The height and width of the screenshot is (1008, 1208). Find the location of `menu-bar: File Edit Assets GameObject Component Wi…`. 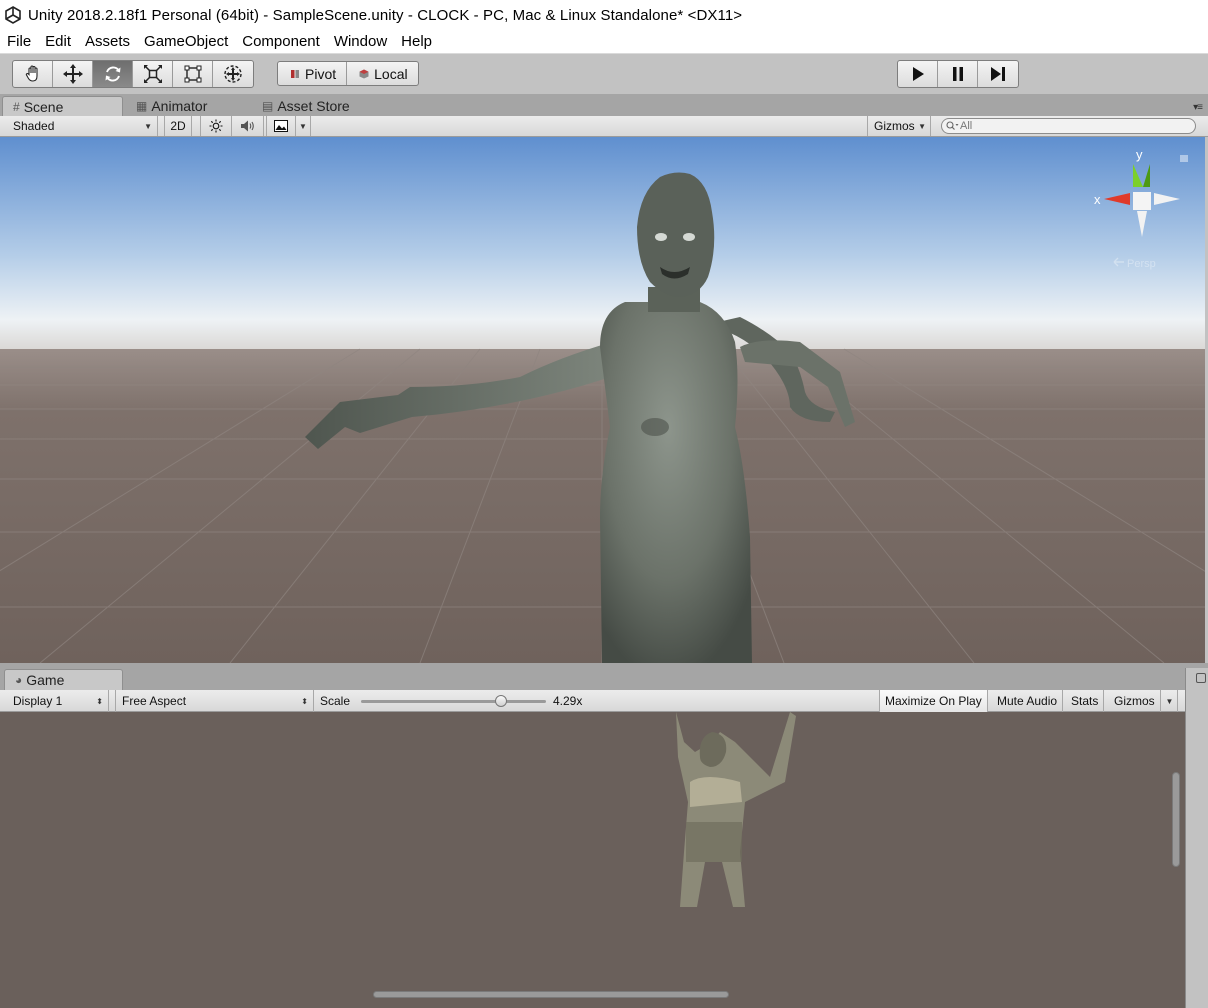

menu-bar: File Edit Assets GameObject Component Wi… is located at coordinates (604, 42).